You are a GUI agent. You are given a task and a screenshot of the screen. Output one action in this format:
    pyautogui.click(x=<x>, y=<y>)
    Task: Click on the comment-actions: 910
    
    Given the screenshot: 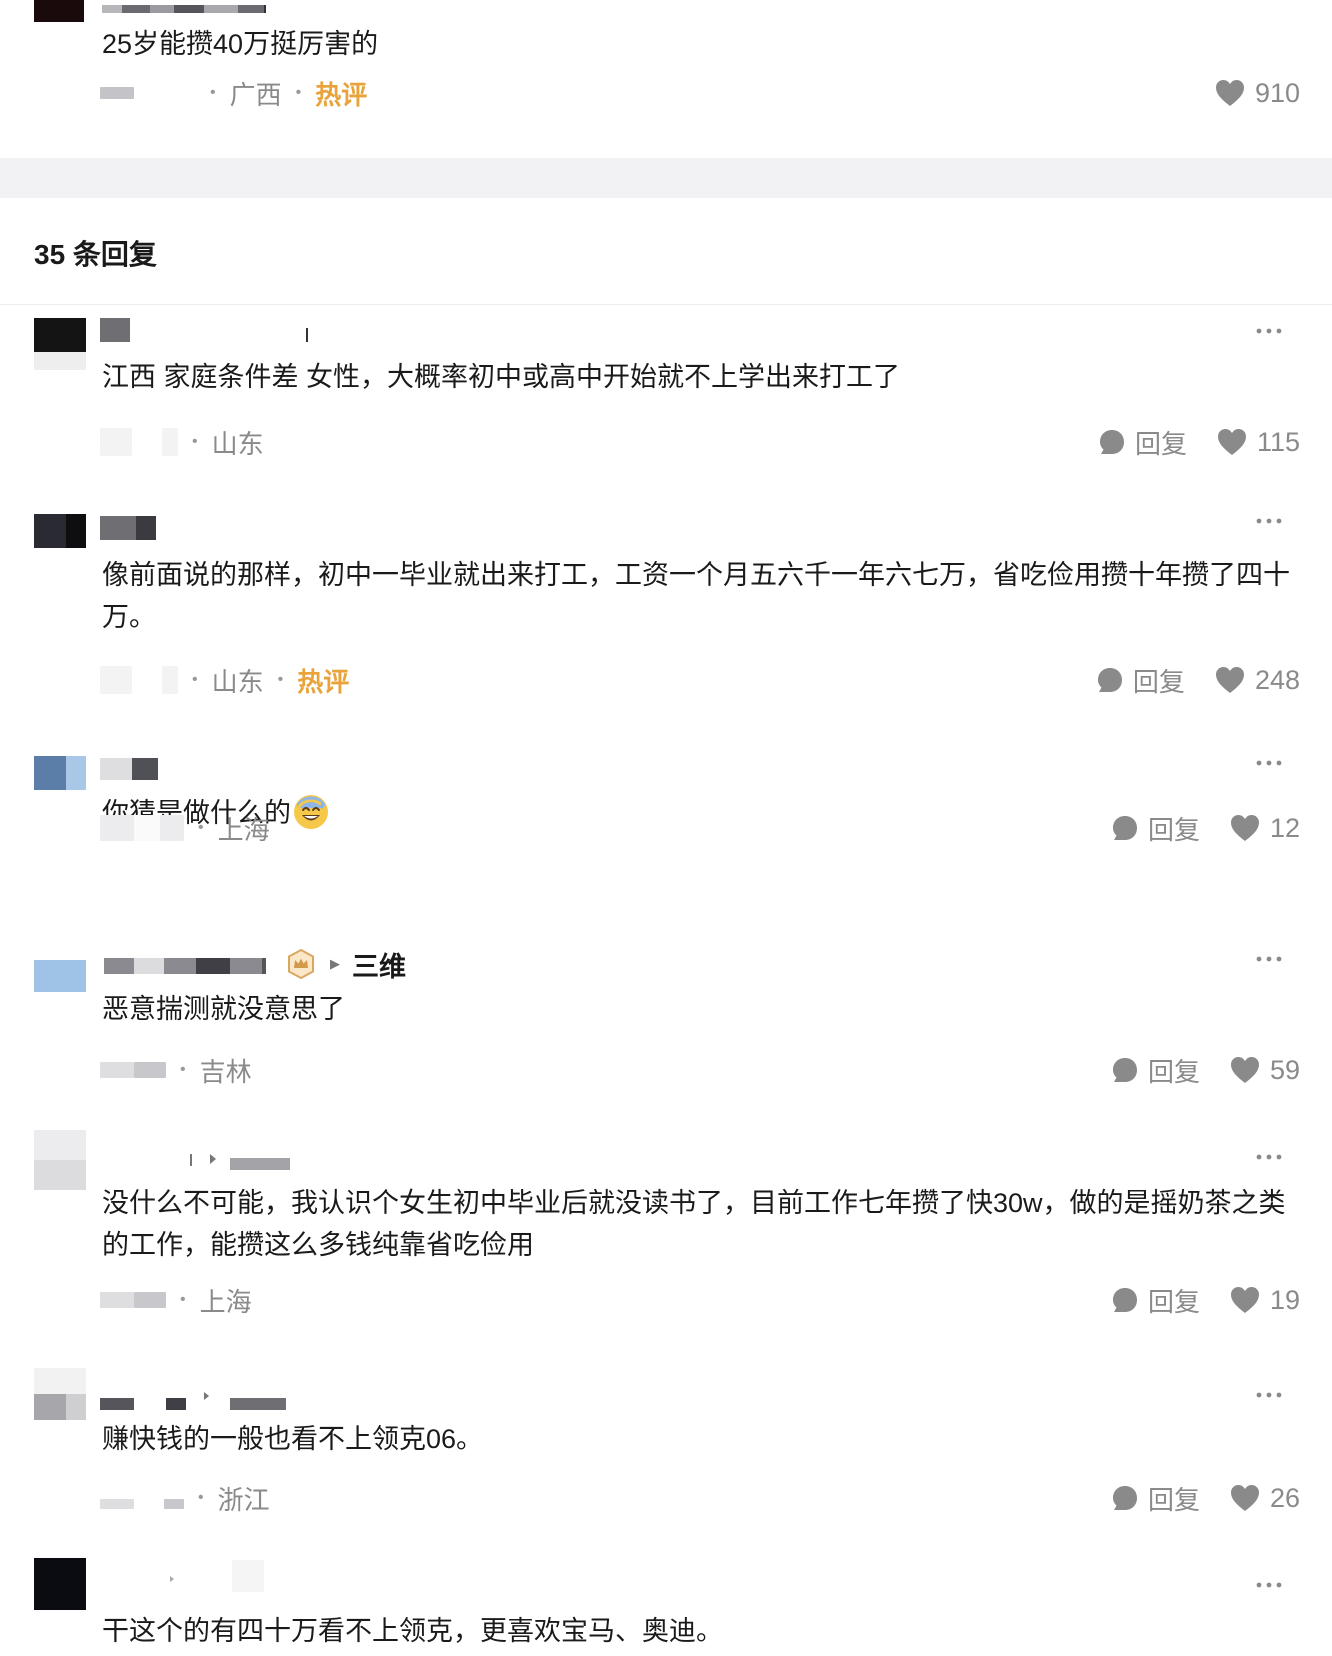 What is the action you would take?
    pyautogui.click(x=1257, y=93)
    